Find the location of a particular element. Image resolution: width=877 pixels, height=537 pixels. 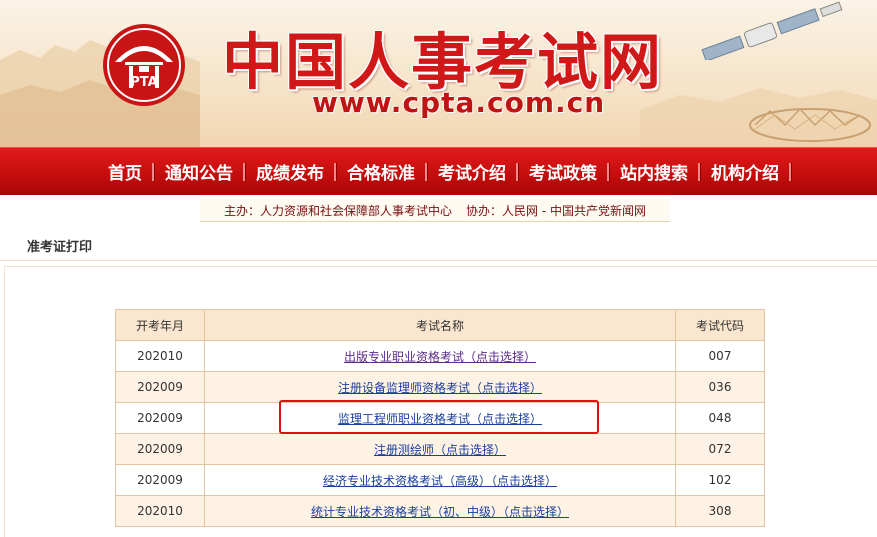

exam-link: 注册测绘师（点击选择） is located at coordinates (440, 450).